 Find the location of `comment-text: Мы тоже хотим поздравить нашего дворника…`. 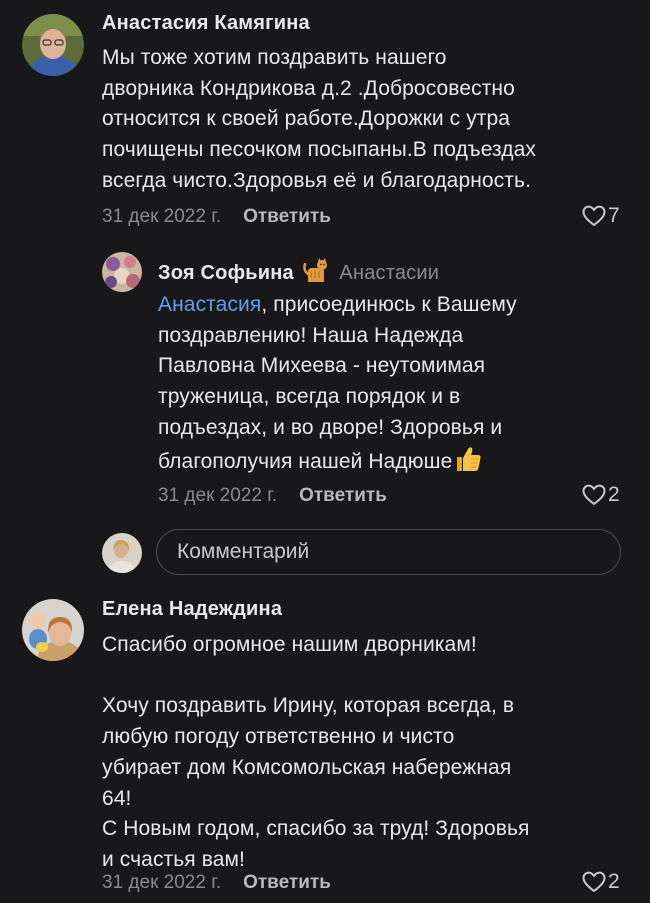

comment-text: Мы тоже хотим поздравить нашего дворника… is located at coordinates (367, 120).